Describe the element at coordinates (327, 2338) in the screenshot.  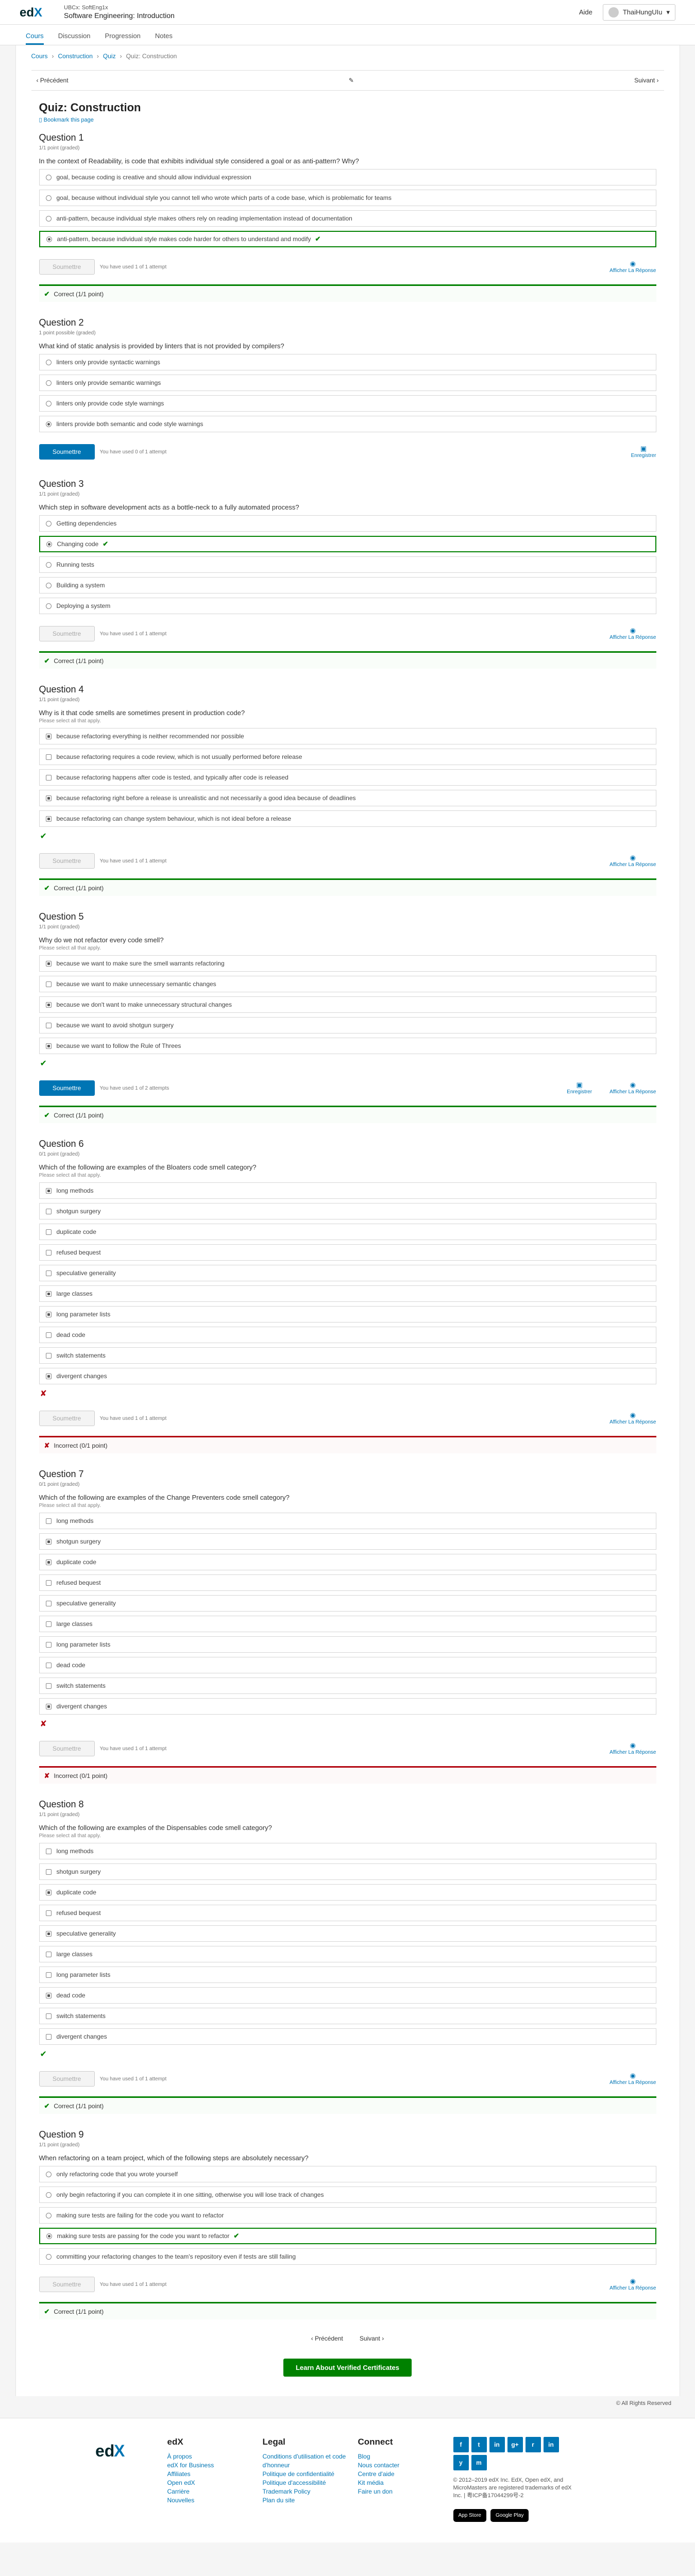
I see `bottom-prev-button: ‹ Précédent` at that location.